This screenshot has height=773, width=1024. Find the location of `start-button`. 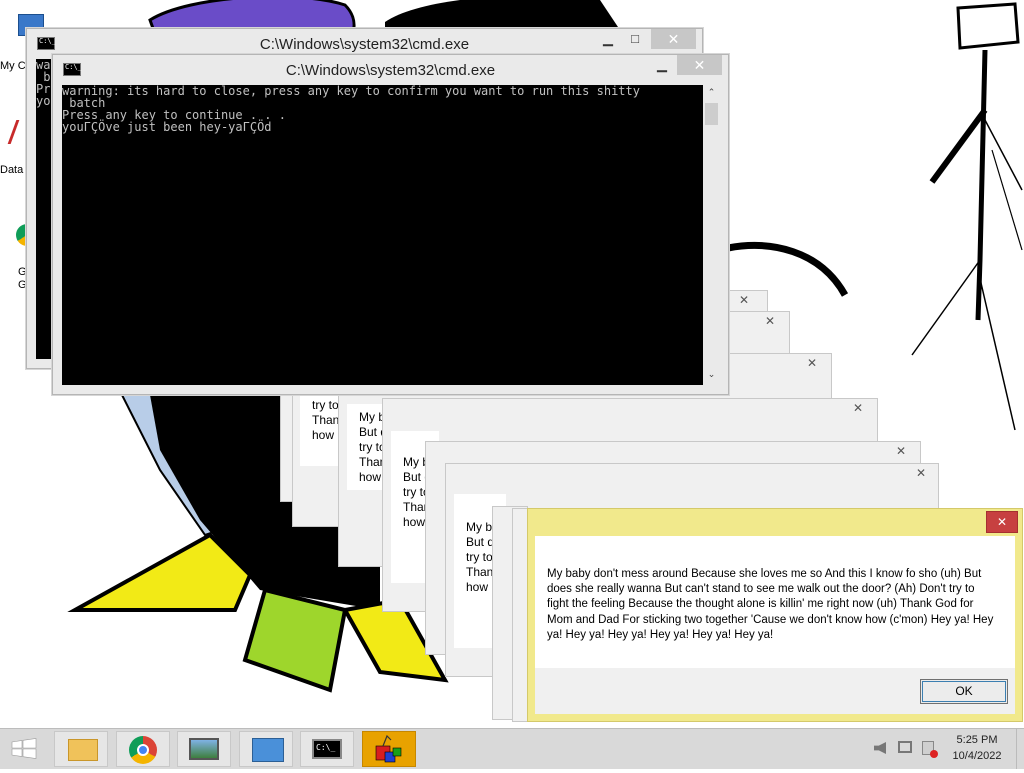

start-button is located at coordinates (25, 749).